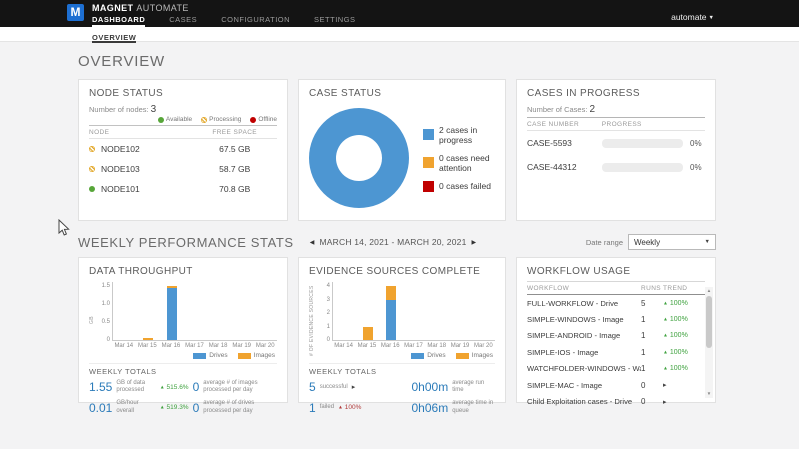  I want to click on x-tick-label: Mar 16, so click(171, 346).